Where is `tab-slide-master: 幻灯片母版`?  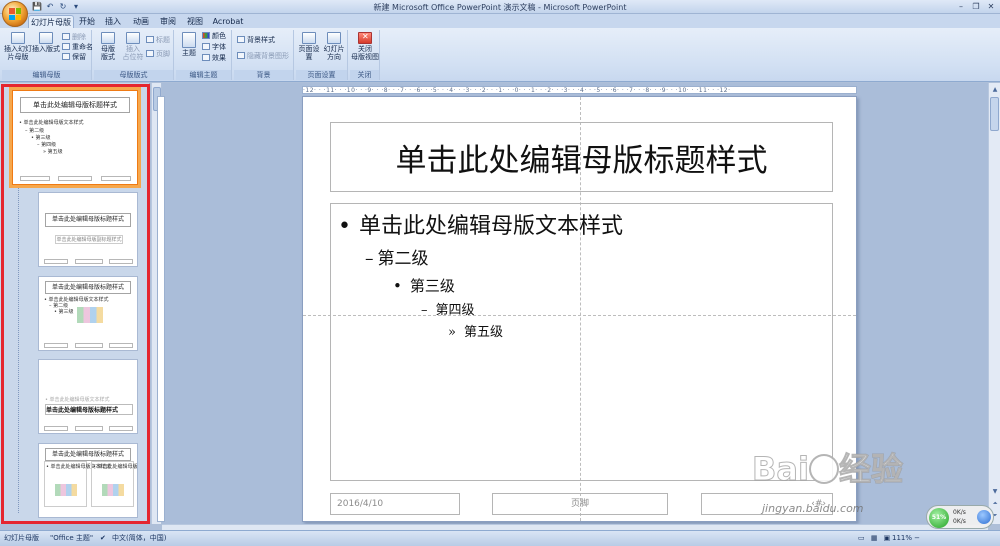
tab-slide-master: 幻灯片母版 is located at coordinates (51, 21).